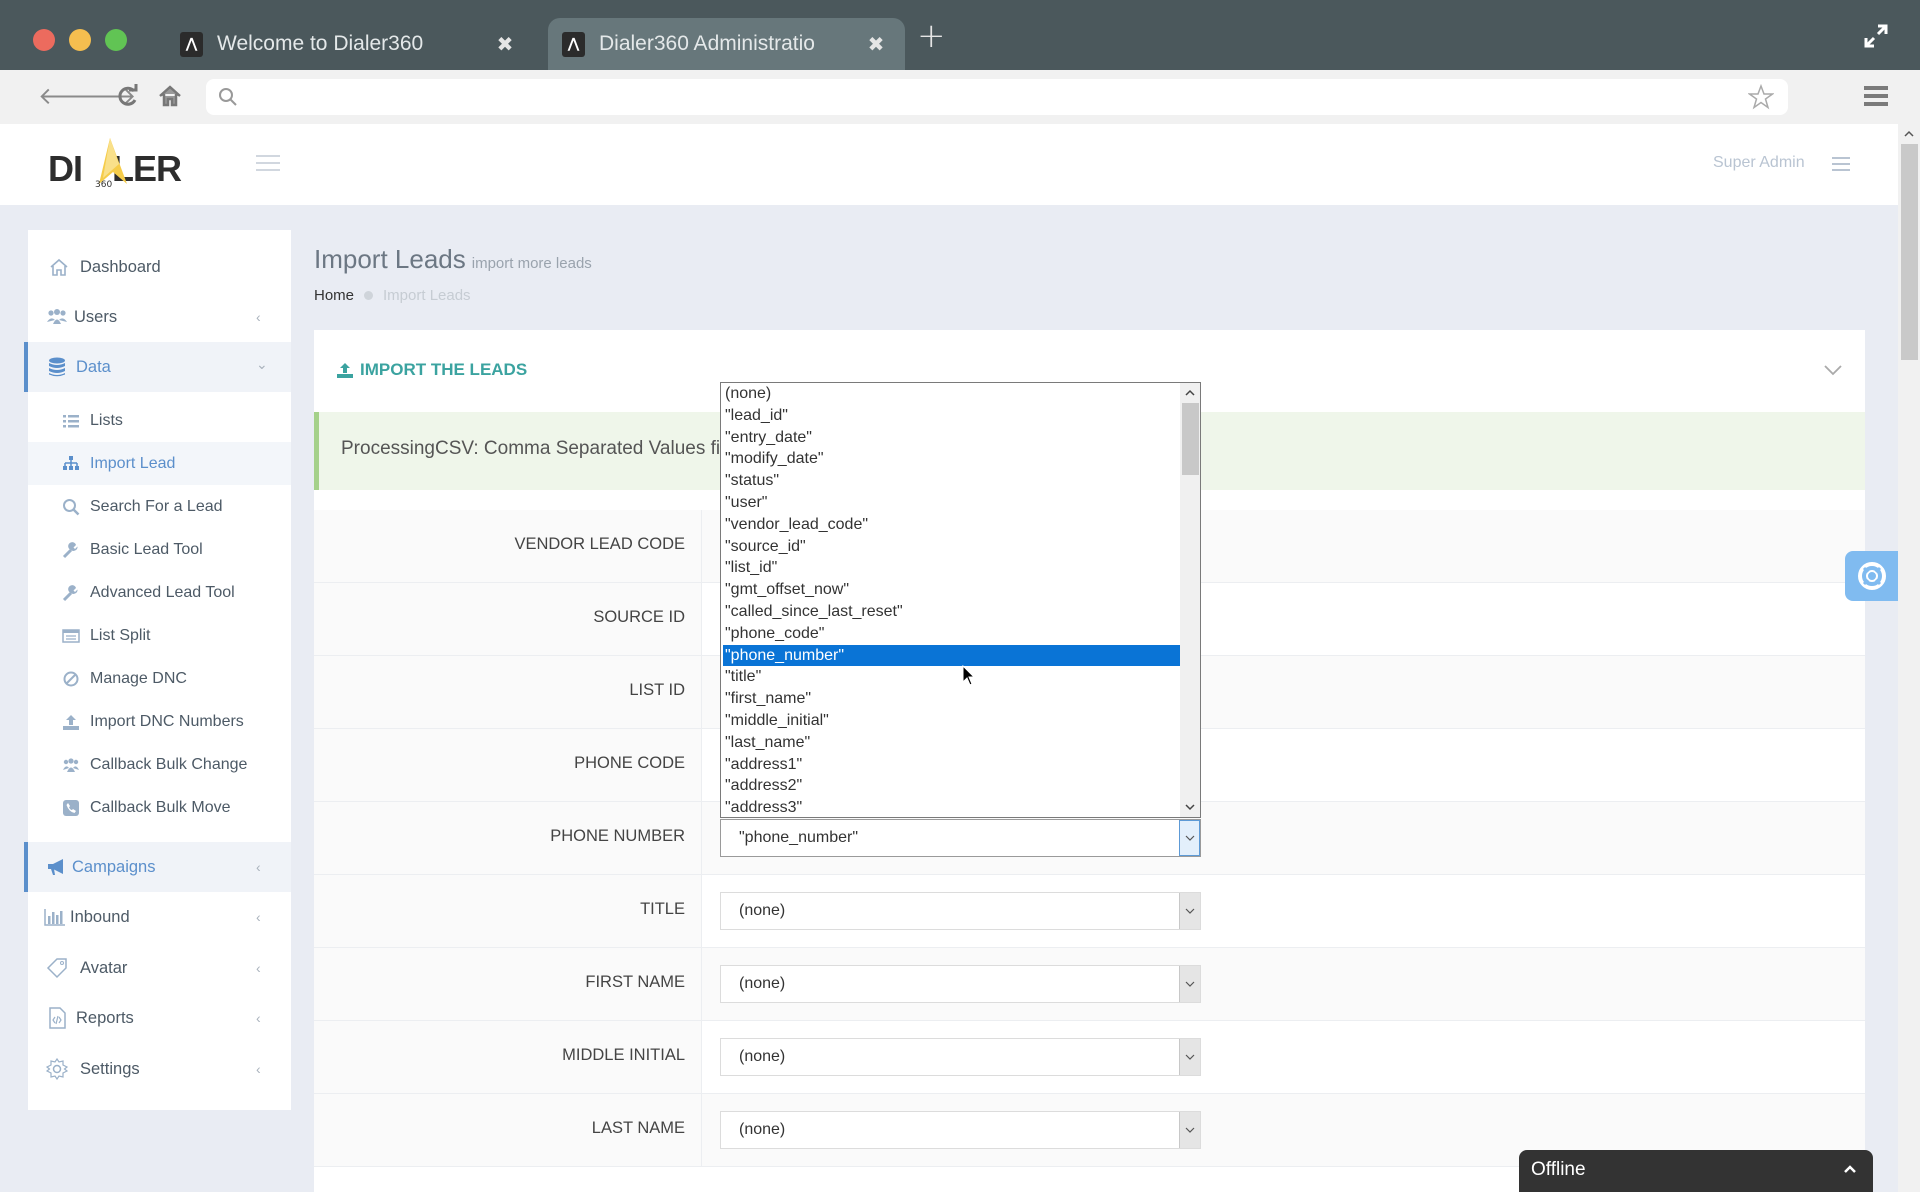 The width and height of the screenshot is (1920, 1192). What do you see at coordinates (159, 917) in the screenshot?
I see `sidebar-item-inbound: Inbound ‹` at bounding box center [159, 917].